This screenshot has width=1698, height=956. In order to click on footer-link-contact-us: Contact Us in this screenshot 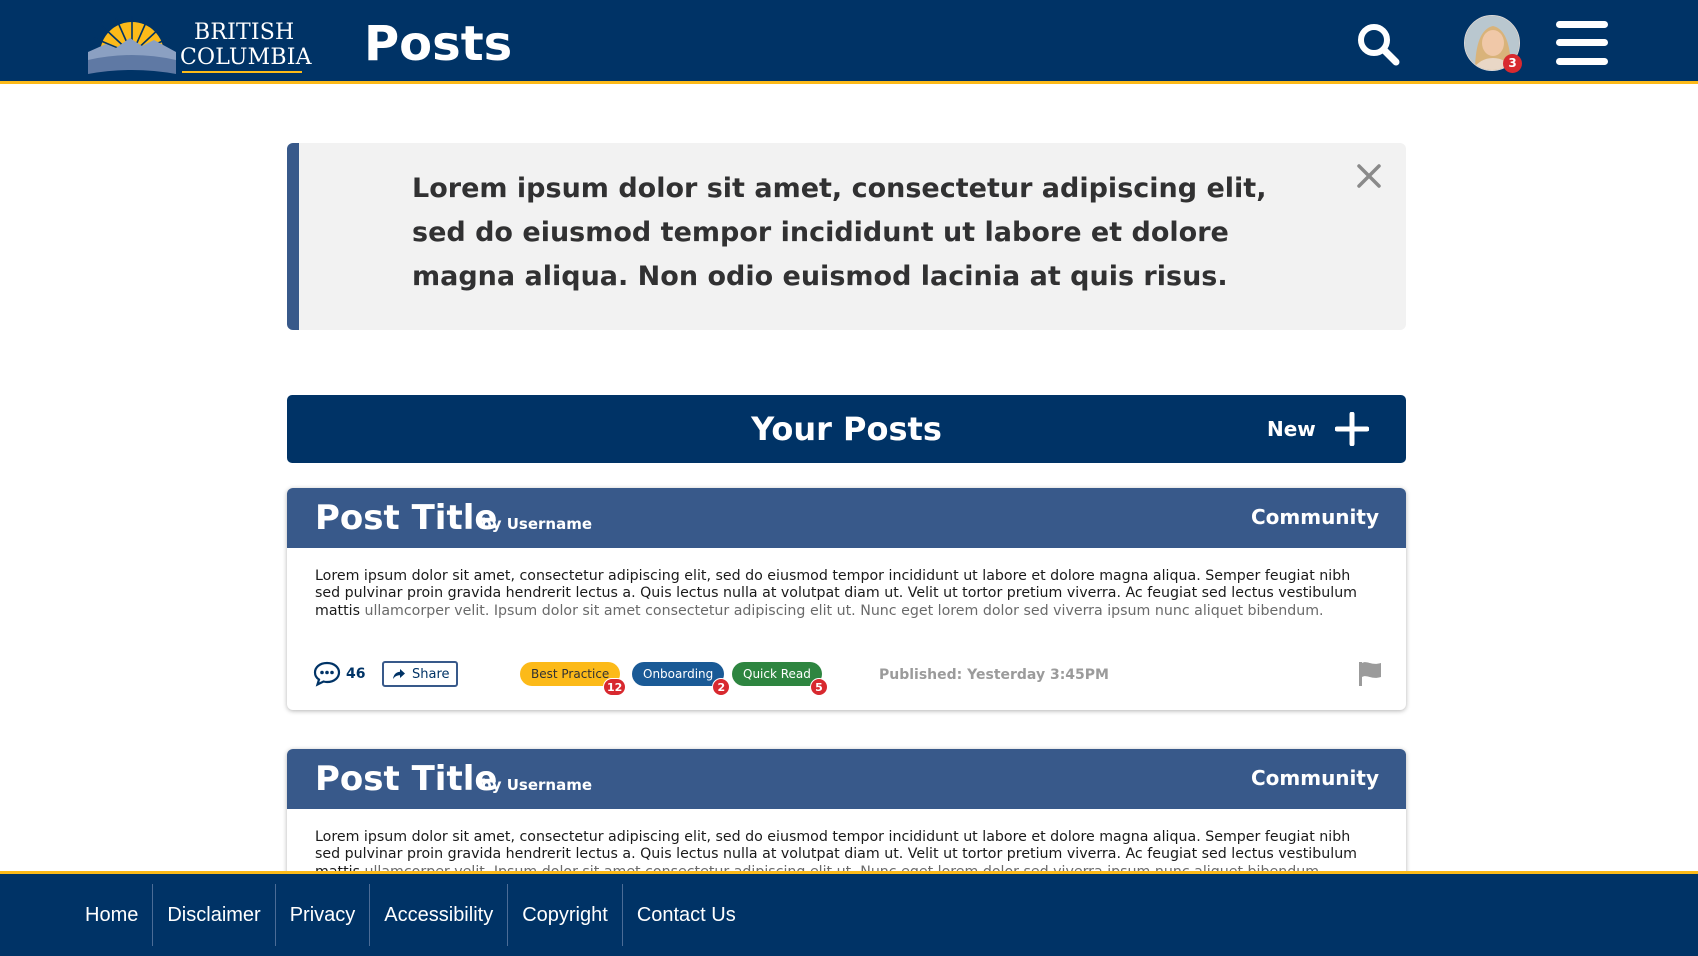, I will do `click(686, 915)`.